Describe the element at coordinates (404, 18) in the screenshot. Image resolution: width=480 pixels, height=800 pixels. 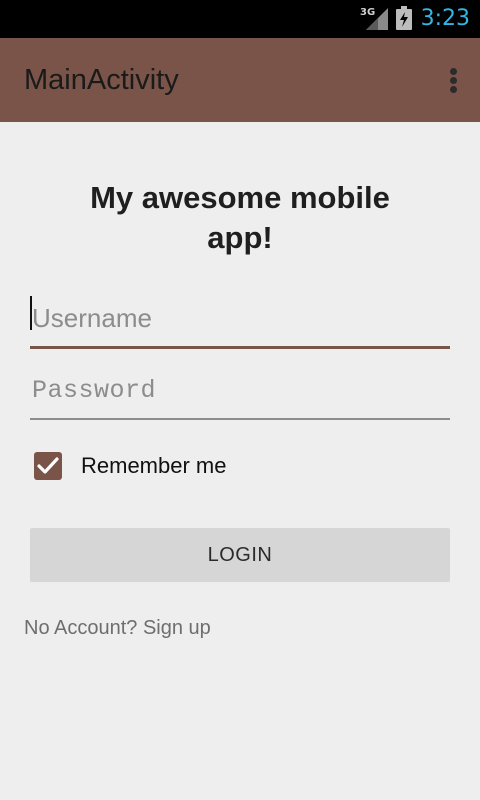
I see `battery-charging-icon` at that location.